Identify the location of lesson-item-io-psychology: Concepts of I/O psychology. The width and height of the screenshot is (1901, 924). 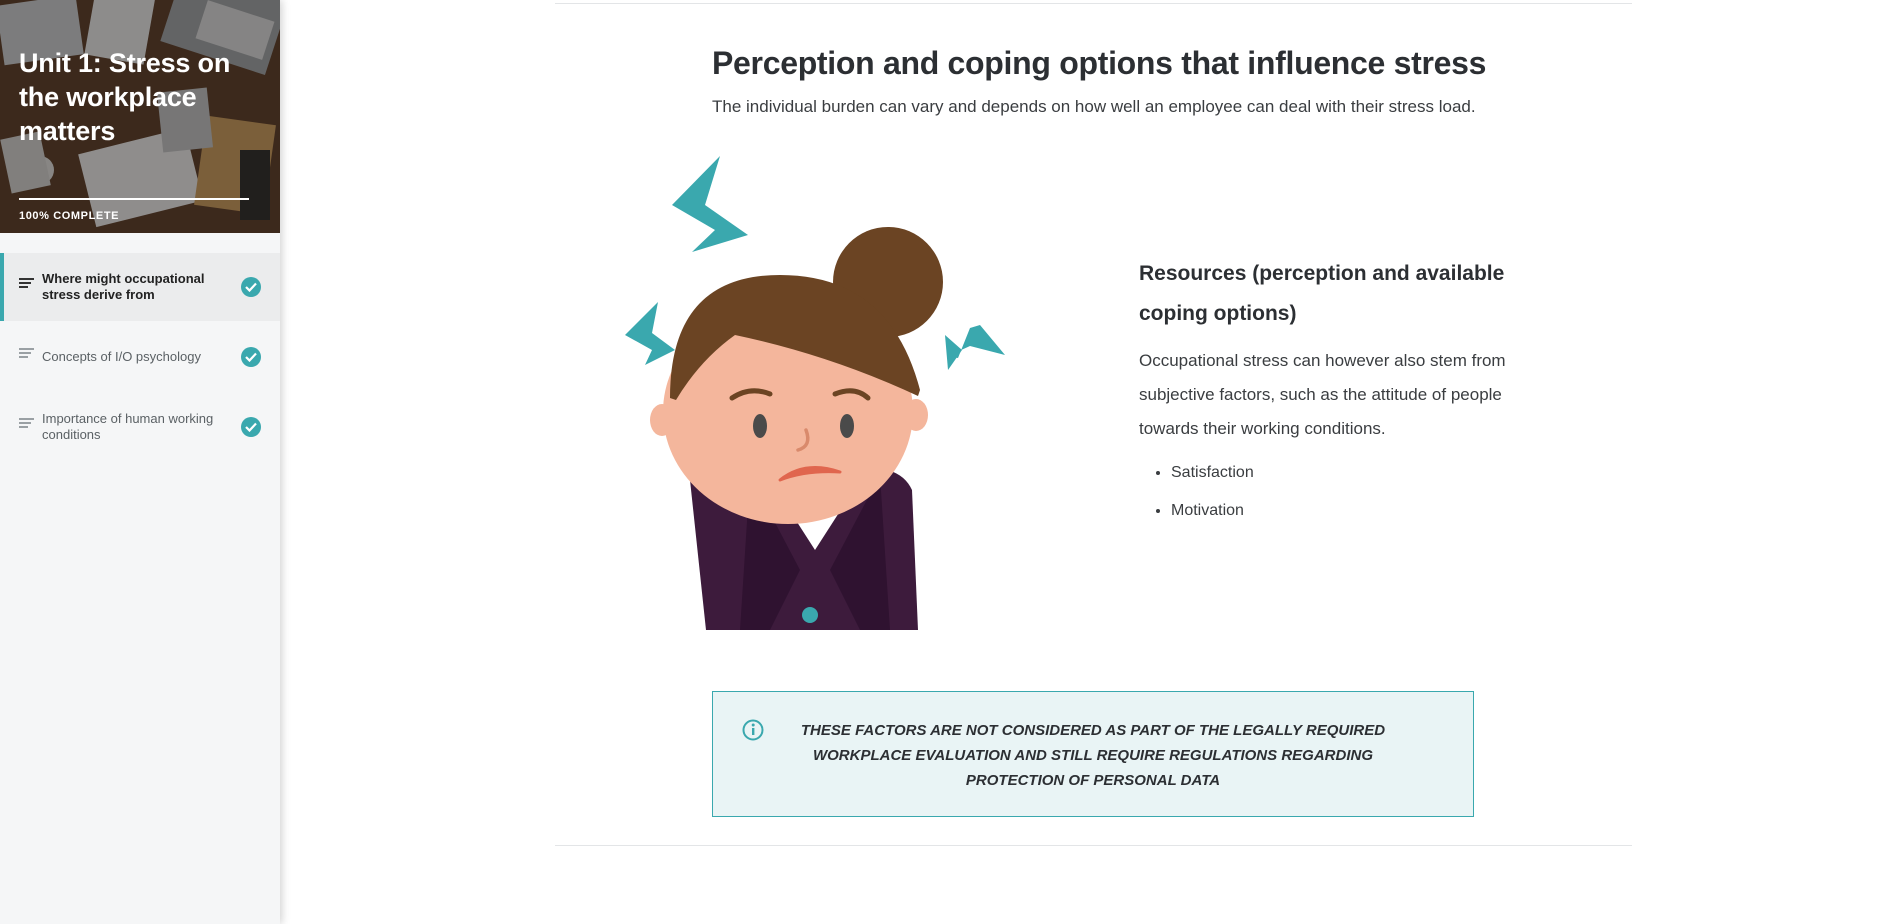
(140, 357).